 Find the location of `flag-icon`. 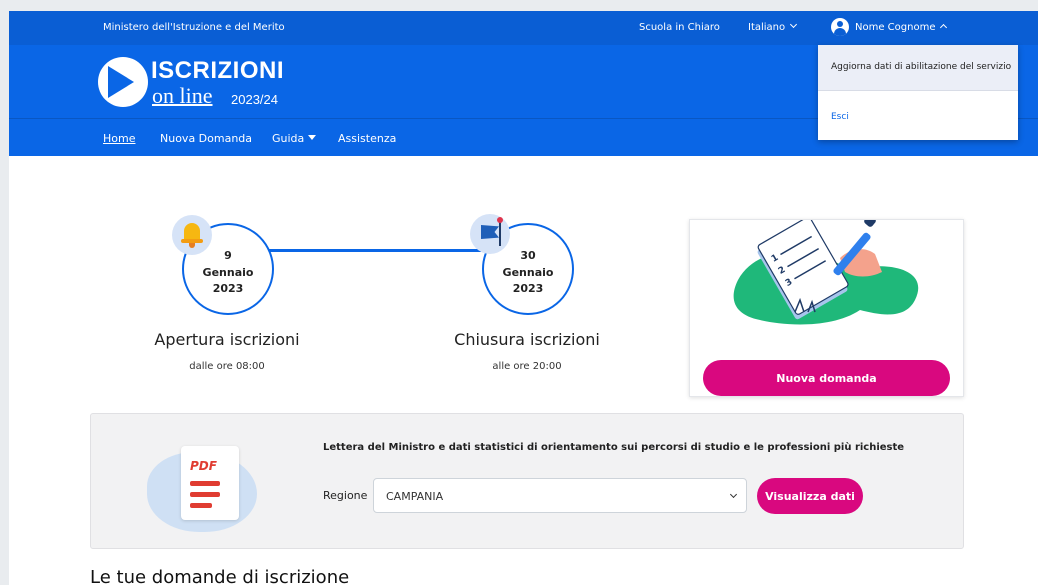

flag-icon is located at coordinates (490, 234).